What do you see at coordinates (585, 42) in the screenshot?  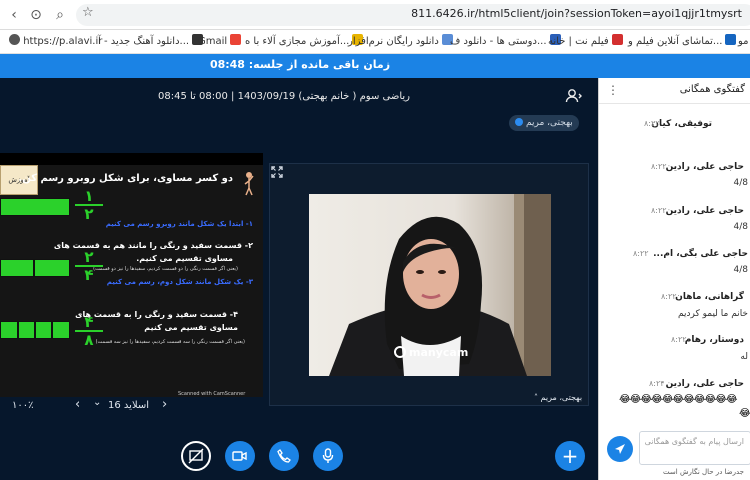 I see `bookmark-item: فیلم نت | خانه` at bounding box center [585, 42].